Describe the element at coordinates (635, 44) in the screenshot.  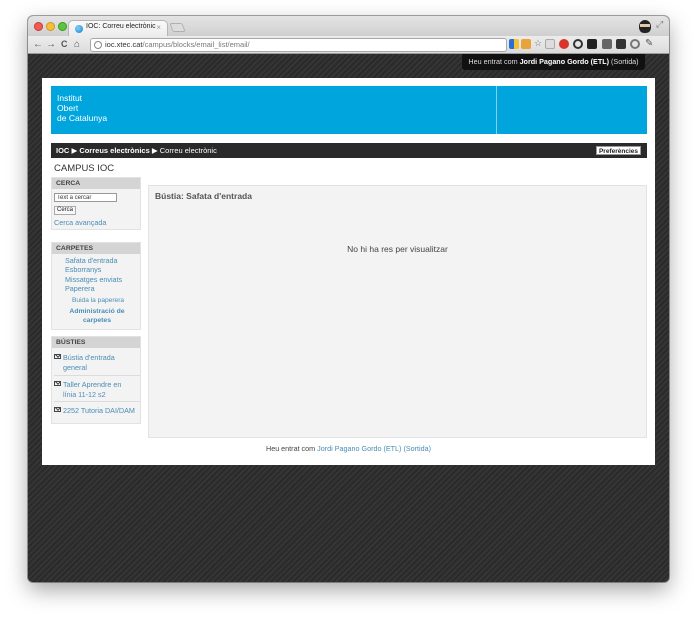
I see `extension-settings-icon` at that location.